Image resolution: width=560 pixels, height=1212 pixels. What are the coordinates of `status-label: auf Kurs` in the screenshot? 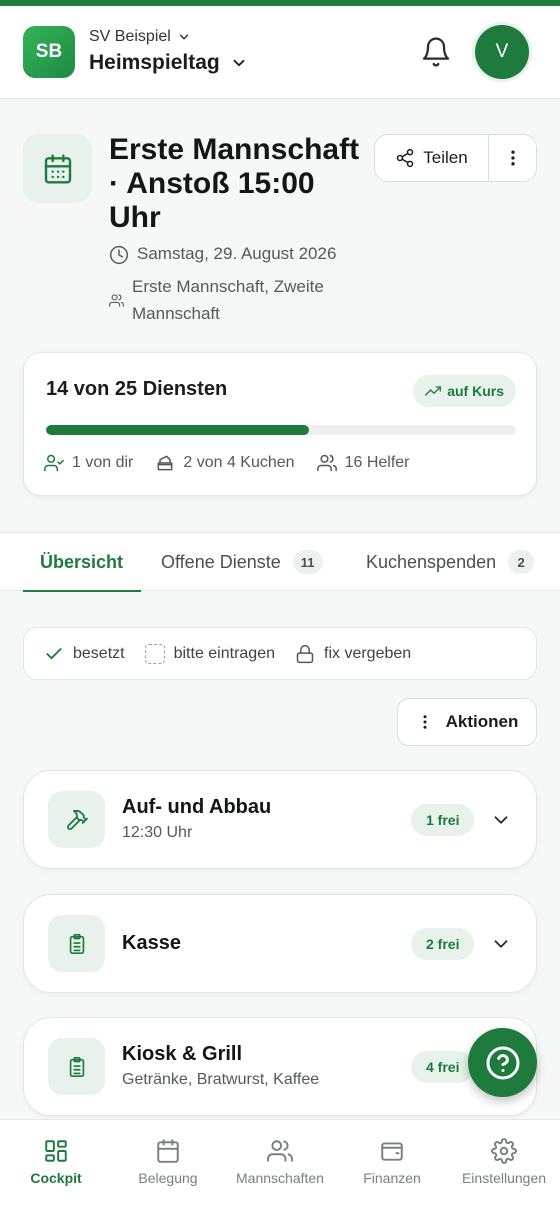 It's located at (475, 391).